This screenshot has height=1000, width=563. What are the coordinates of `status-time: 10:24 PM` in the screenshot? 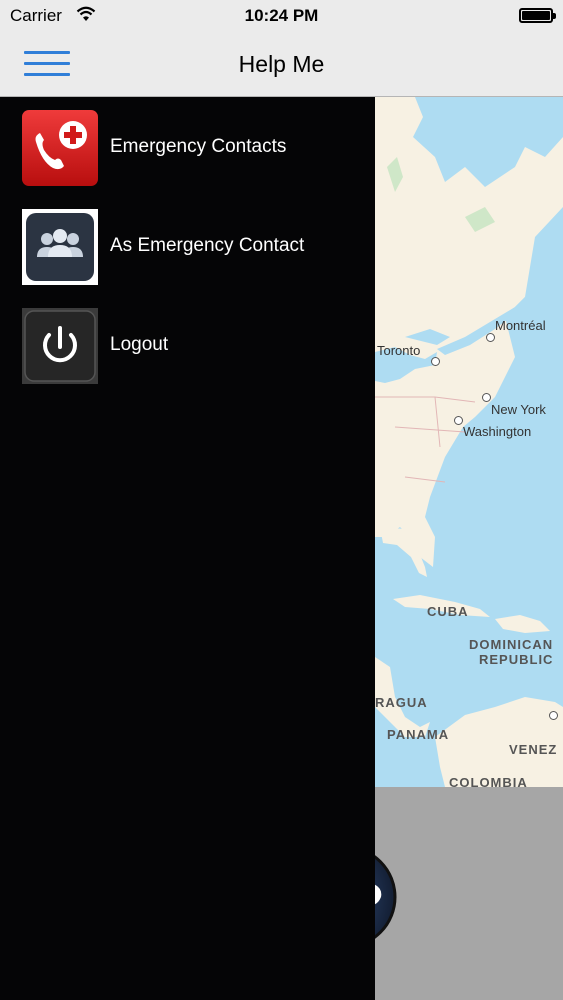 It's located at (281, 15).